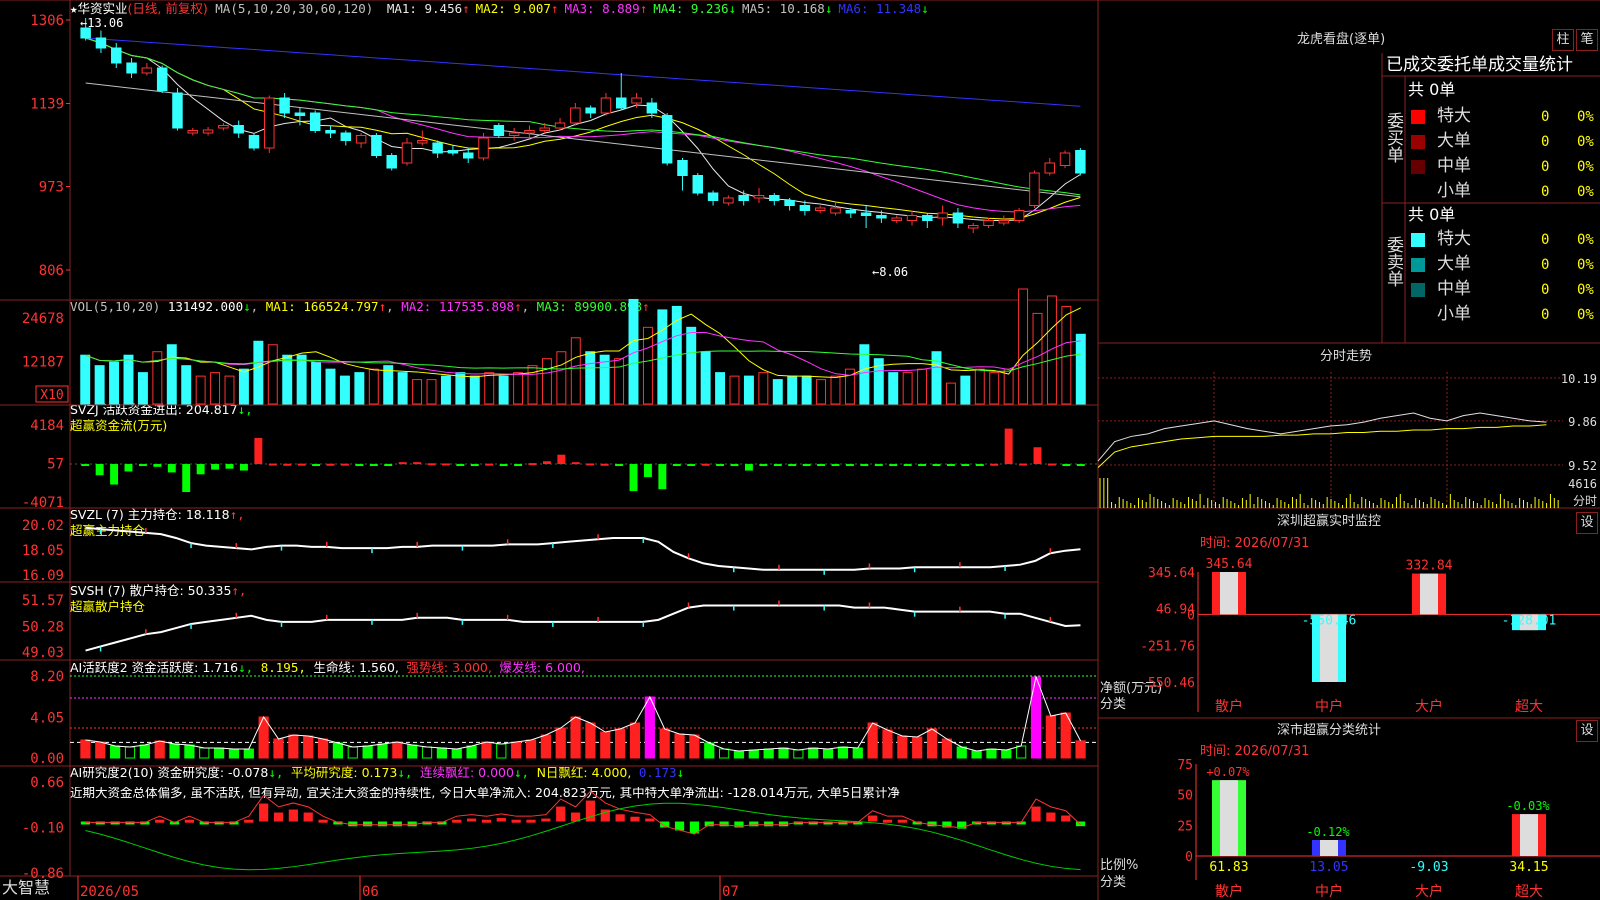  I want to click on classify-value: 13.05, so click(1328, 867).